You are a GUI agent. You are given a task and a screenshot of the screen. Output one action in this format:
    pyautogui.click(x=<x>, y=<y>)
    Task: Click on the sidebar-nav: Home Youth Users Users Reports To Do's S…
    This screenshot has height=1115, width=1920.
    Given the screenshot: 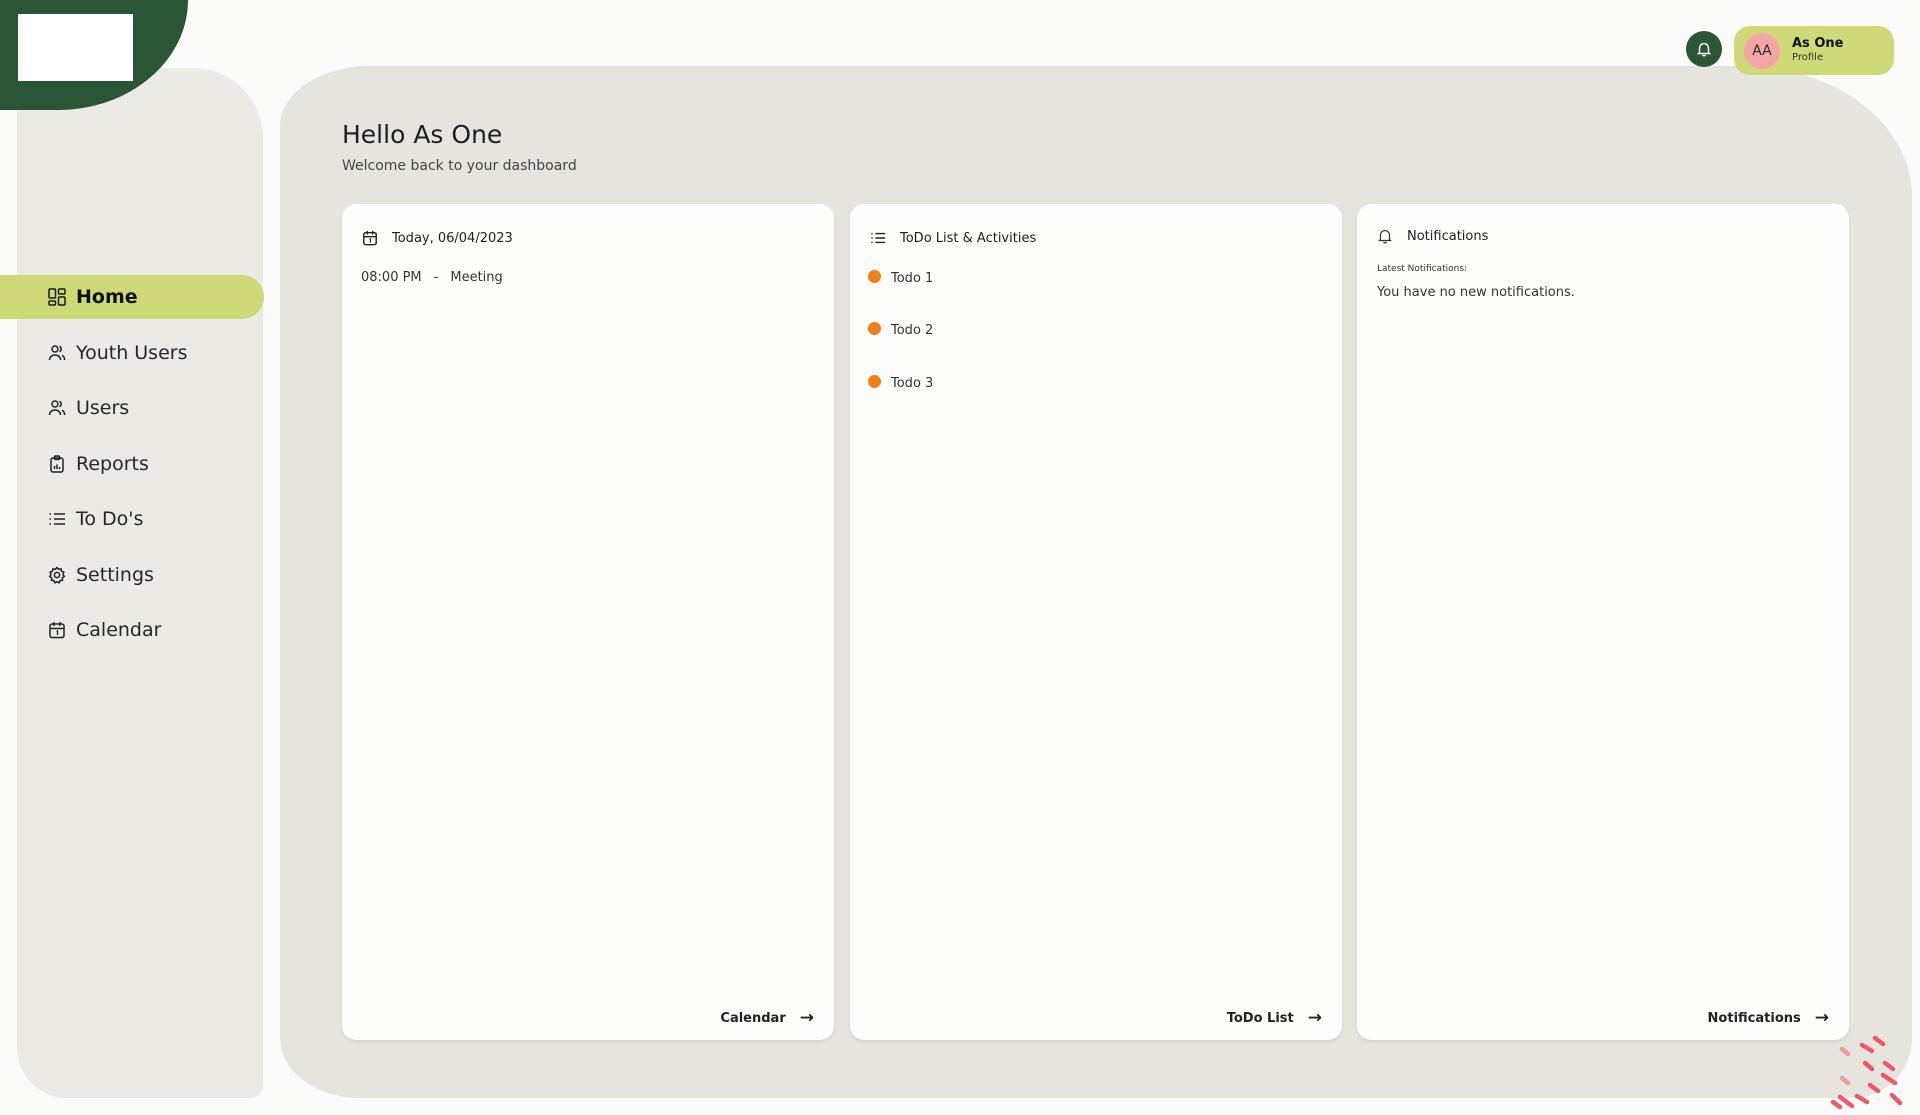 What is the action you would take?
    pyautogui.click(x=132, y=469)
    